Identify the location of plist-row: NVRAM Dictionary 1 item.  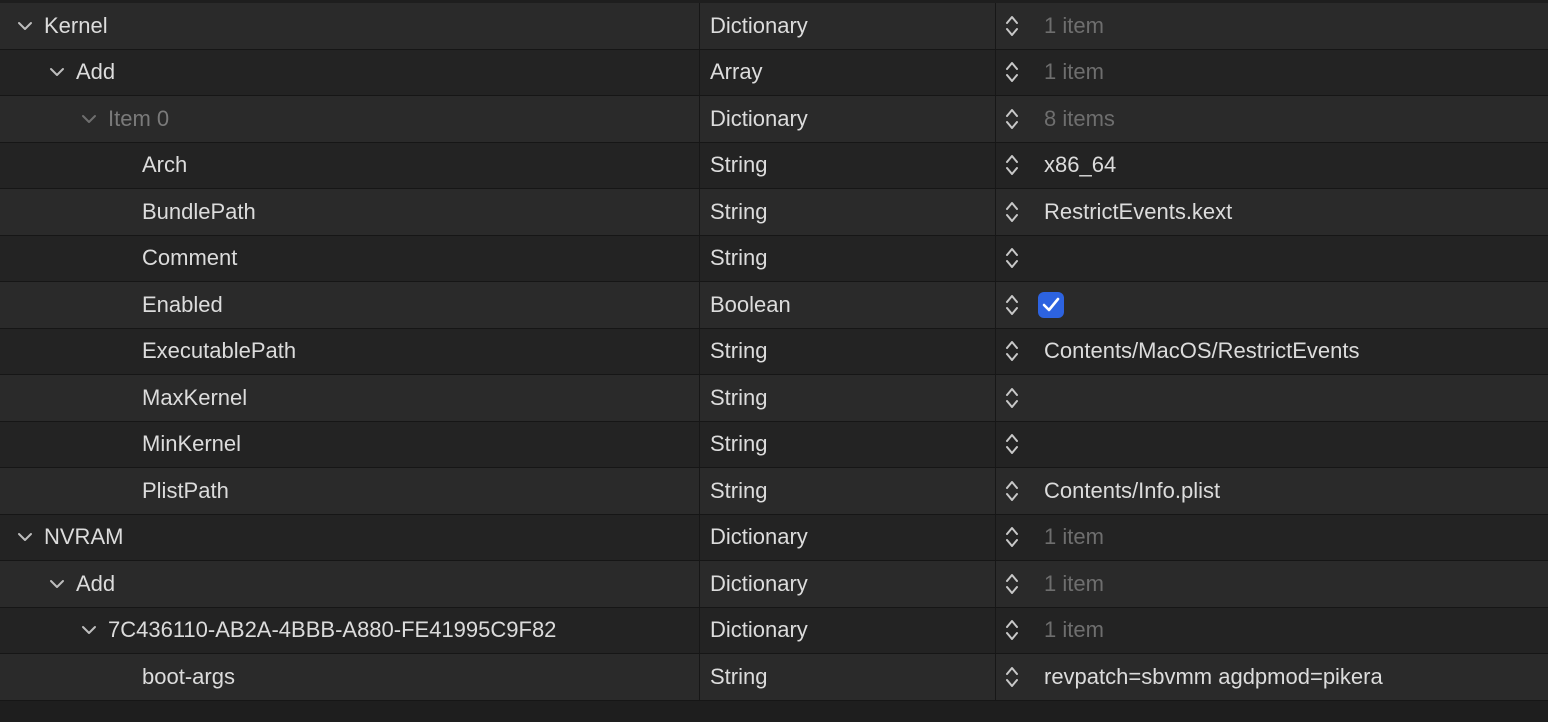
(774, 537).